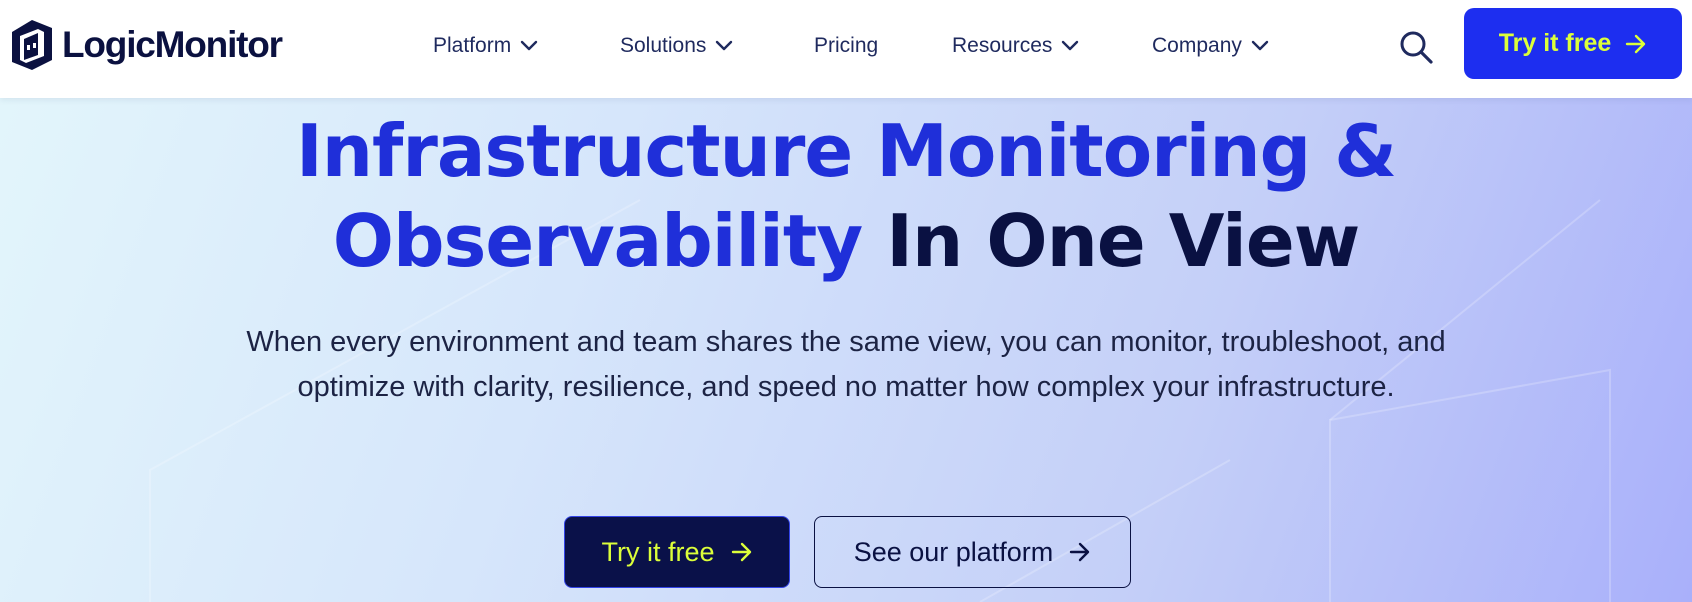 The height and width of the screenshot is (602, 1692). I want to click on search-icon, so click(1416, 47).